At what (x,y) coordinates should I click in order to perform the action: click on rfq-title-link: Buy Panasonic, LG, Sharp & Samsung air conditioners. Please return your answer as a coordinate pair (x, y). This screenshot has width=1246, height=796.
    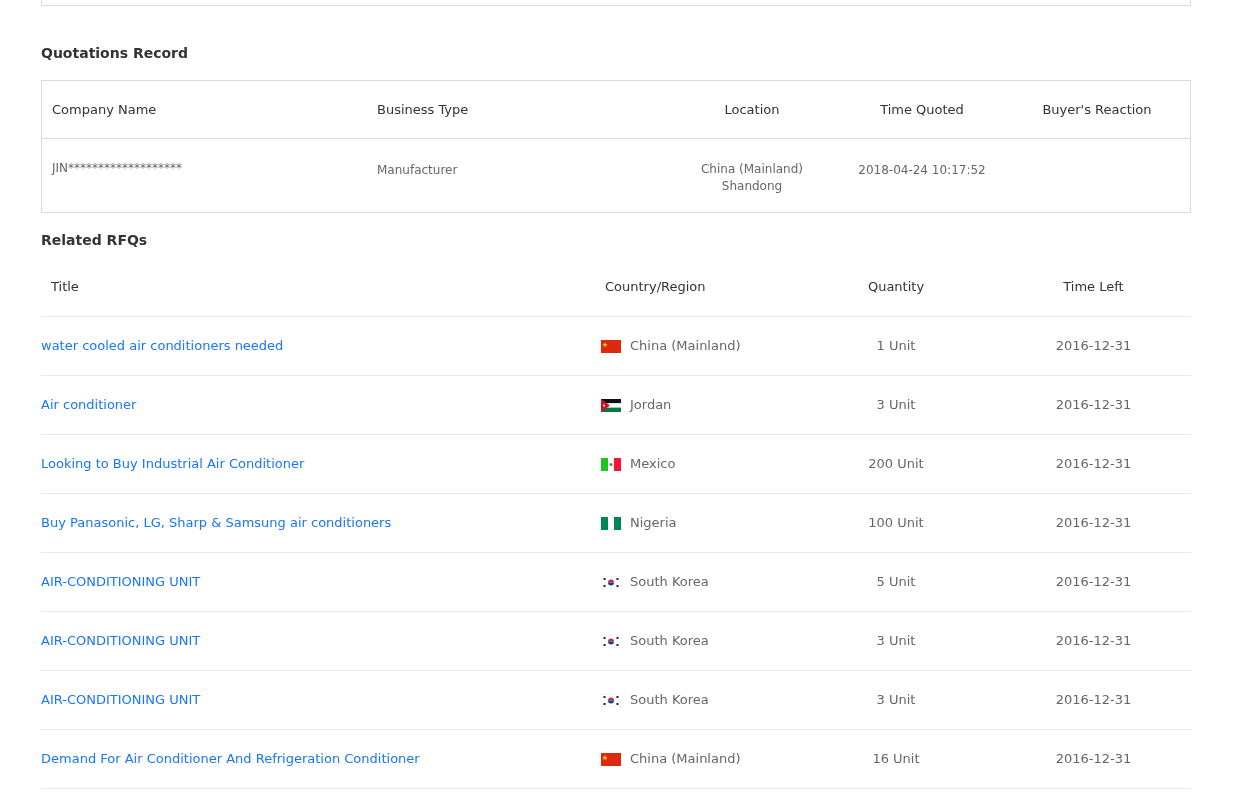
    Looking at the image, I should click on (216, 523).